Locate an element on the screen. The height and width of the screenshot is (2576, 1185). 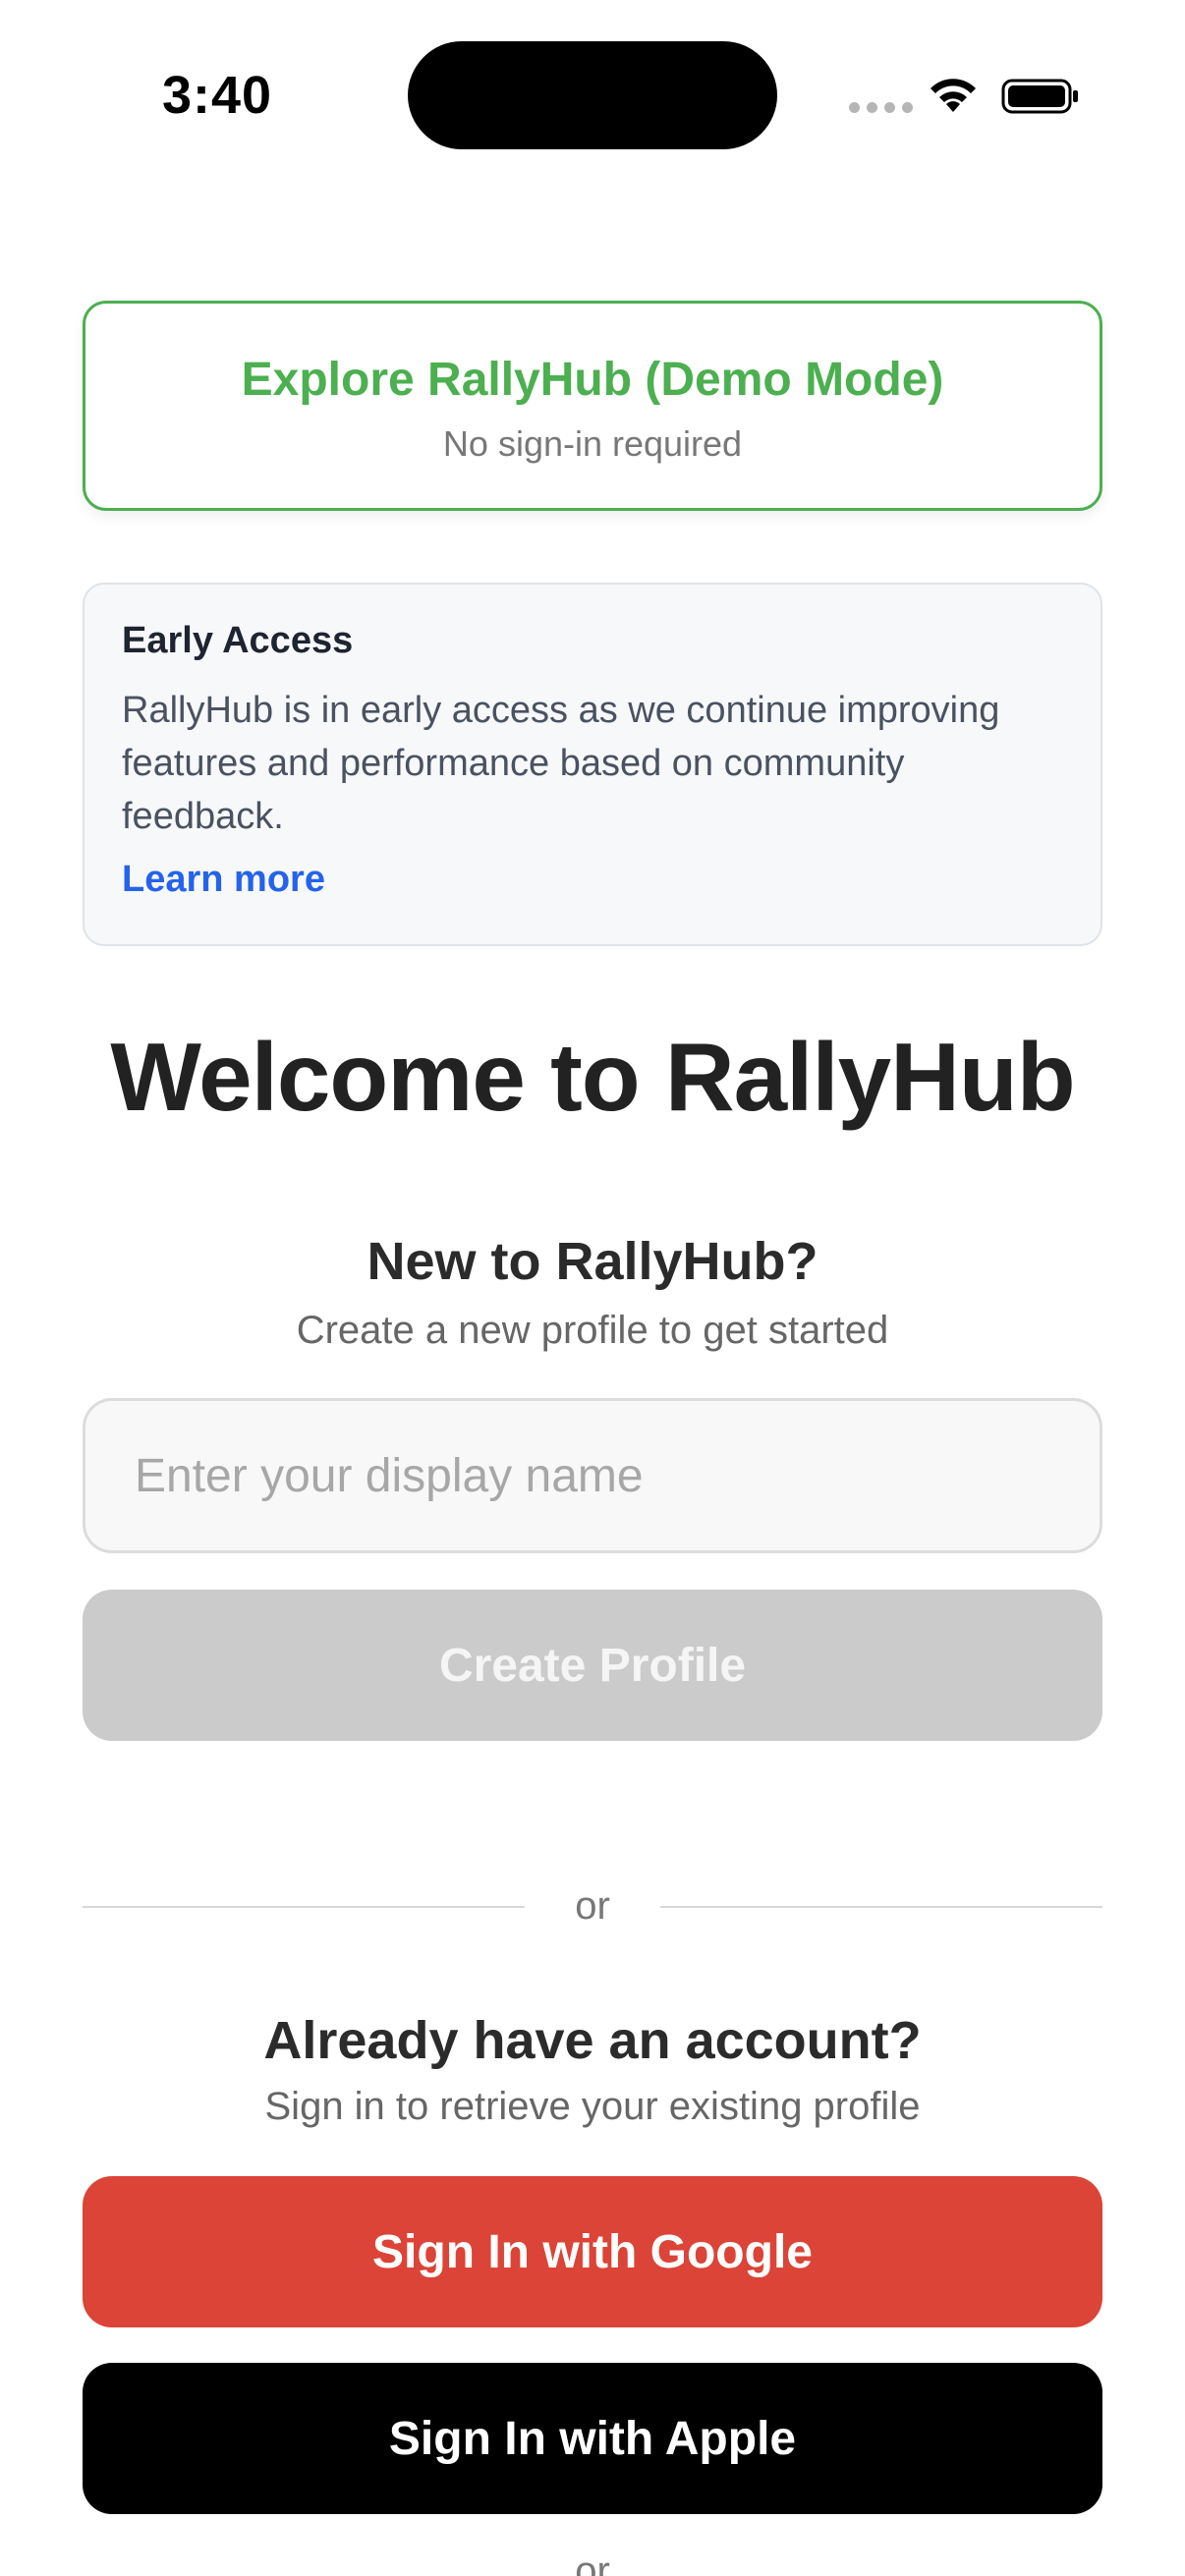
create-profile-button: Create Profile is located at coordinates (592, 1665).